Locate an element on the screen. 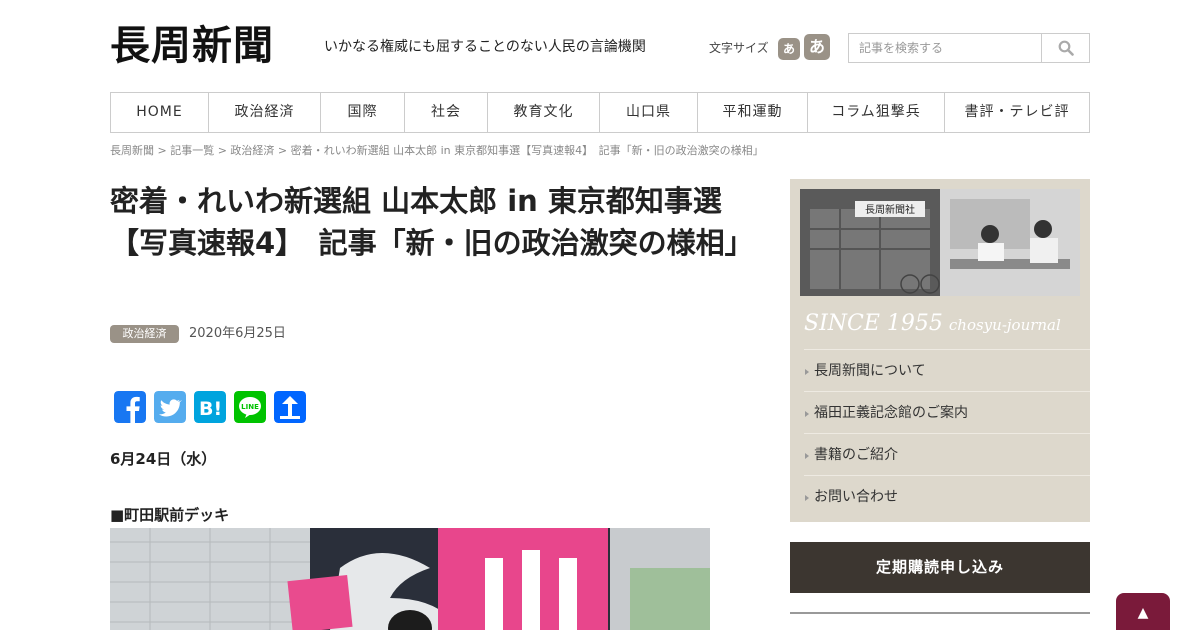 The image size is (1200, 630). nav-item-home: HOME is located at coordinates (159, 112).